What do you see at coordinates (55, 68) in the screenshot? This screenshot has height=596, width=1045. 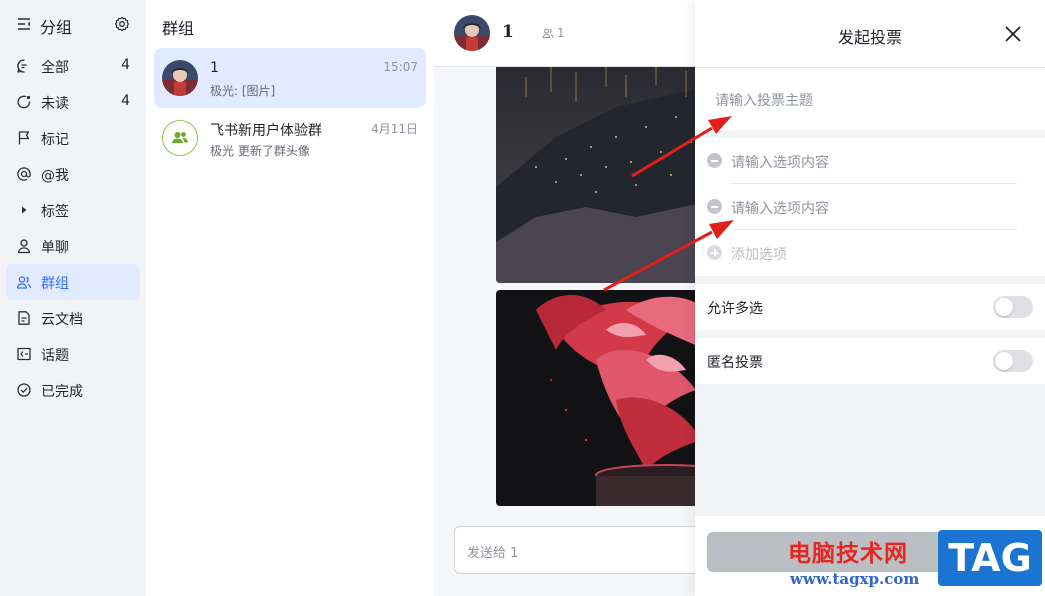 I see `sidebar-item-label: 全部` at bounding box center [55, 68].